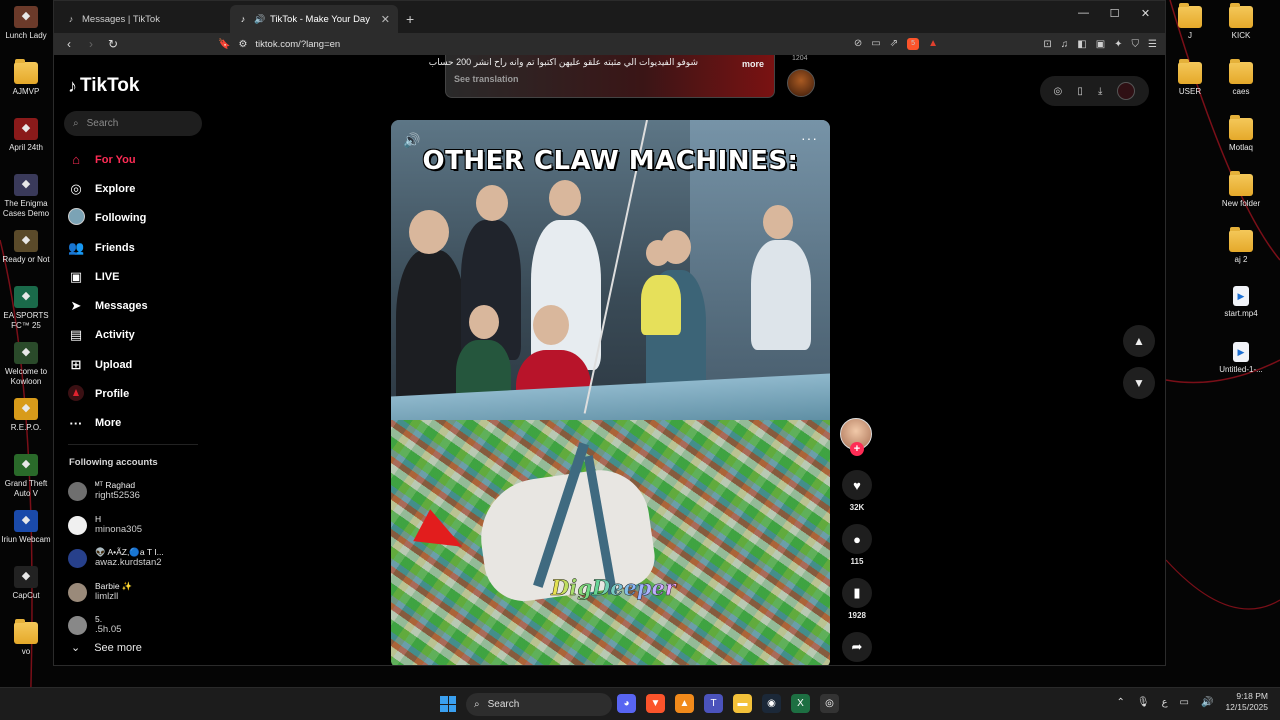  I want to click on desktop-icon: ◆ Ready or Not, so click(27, 247).